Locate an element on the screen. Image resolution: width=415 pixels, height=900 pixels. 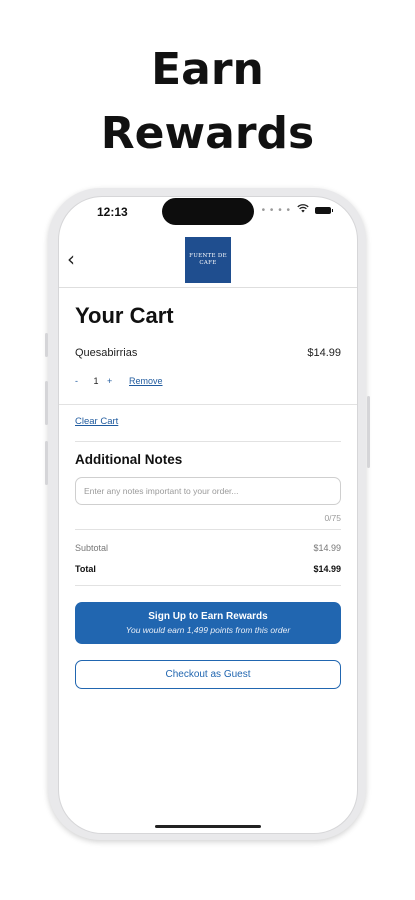
nav-divider is located at coordinates (208, 287).